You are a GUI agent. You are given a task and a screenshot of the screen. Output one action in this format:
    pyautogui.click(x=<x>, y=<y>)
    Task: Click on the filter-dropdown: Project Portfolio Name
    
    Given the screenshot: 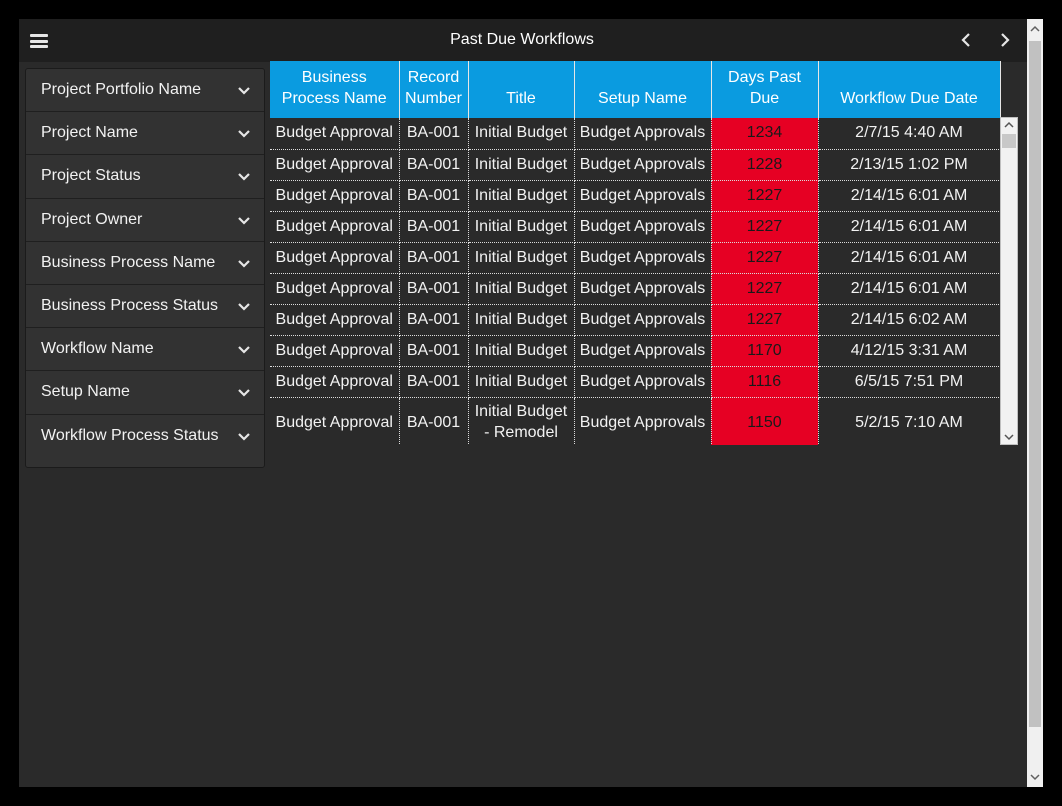 What is the action you would take?
    pyautogui.click(x=145, y=91)
    